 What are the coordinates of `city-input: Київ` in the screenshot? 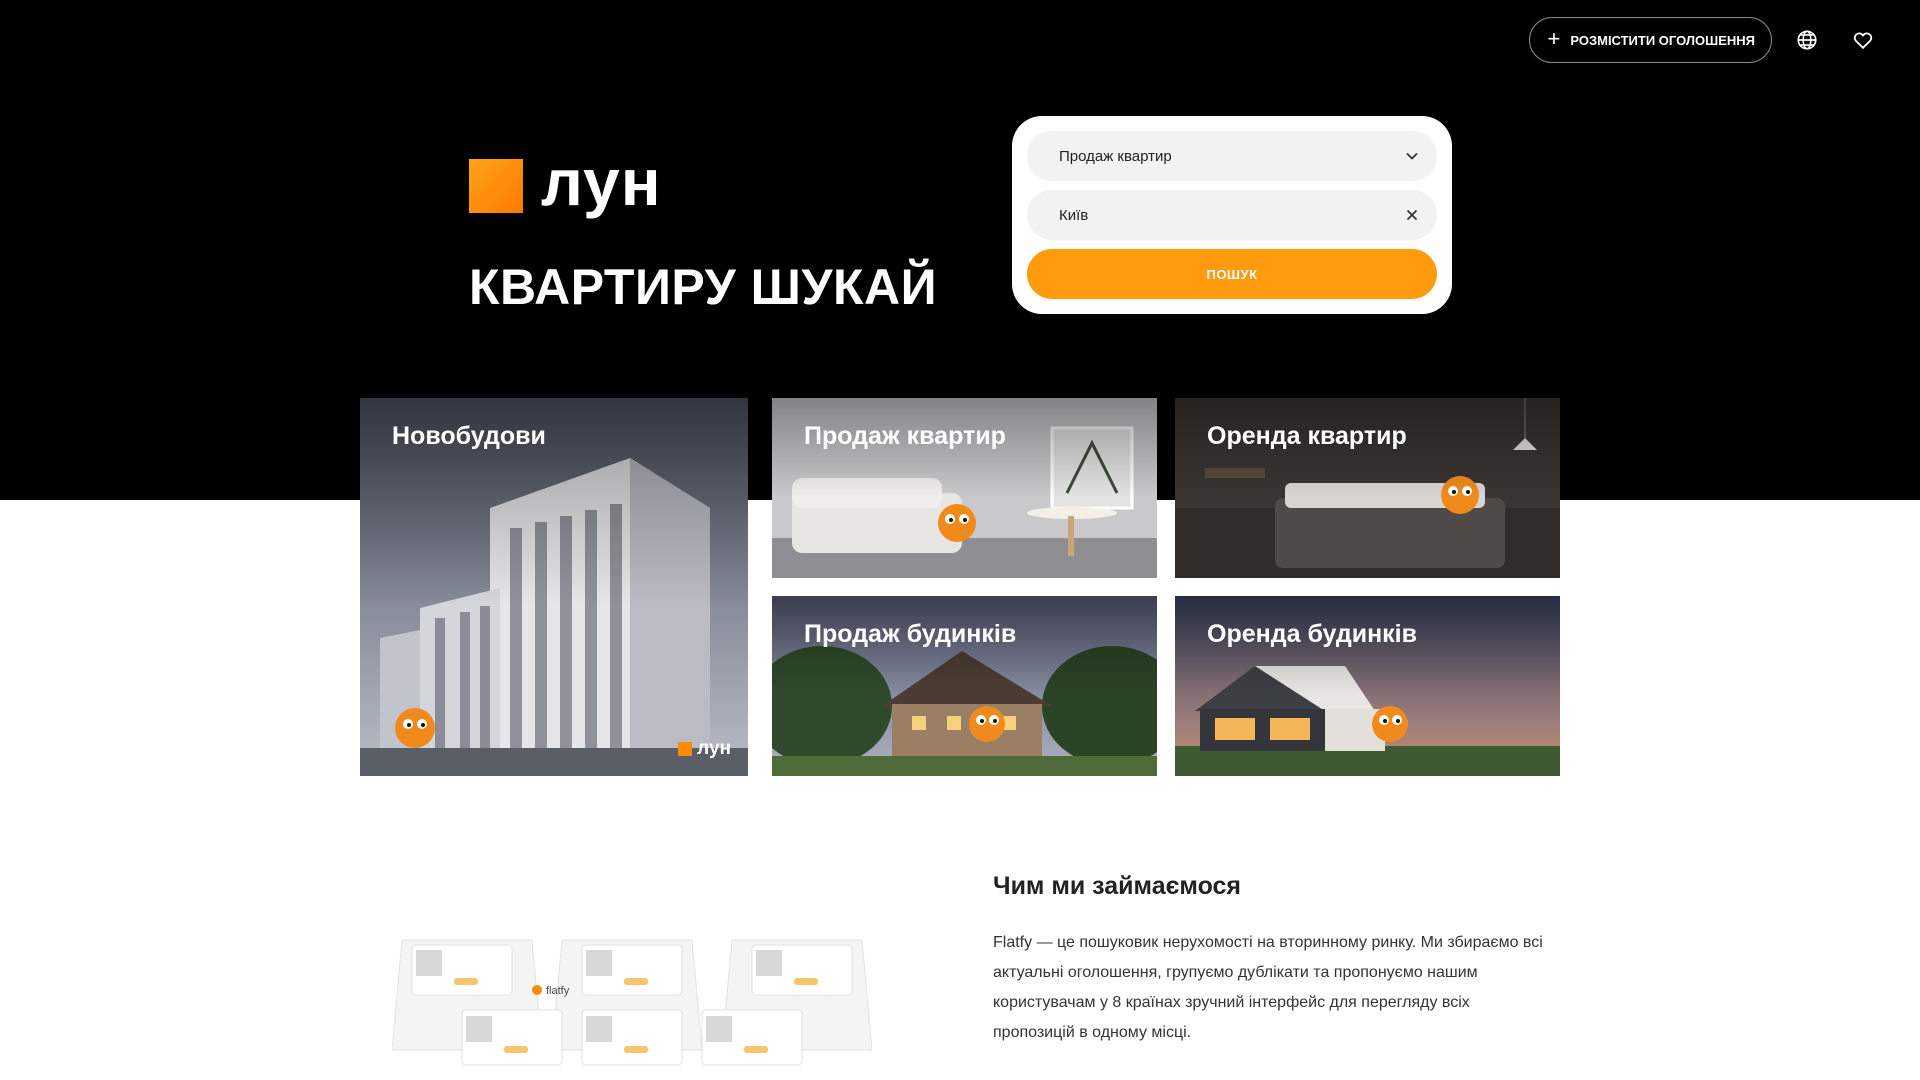 It's located at (1232, 215).